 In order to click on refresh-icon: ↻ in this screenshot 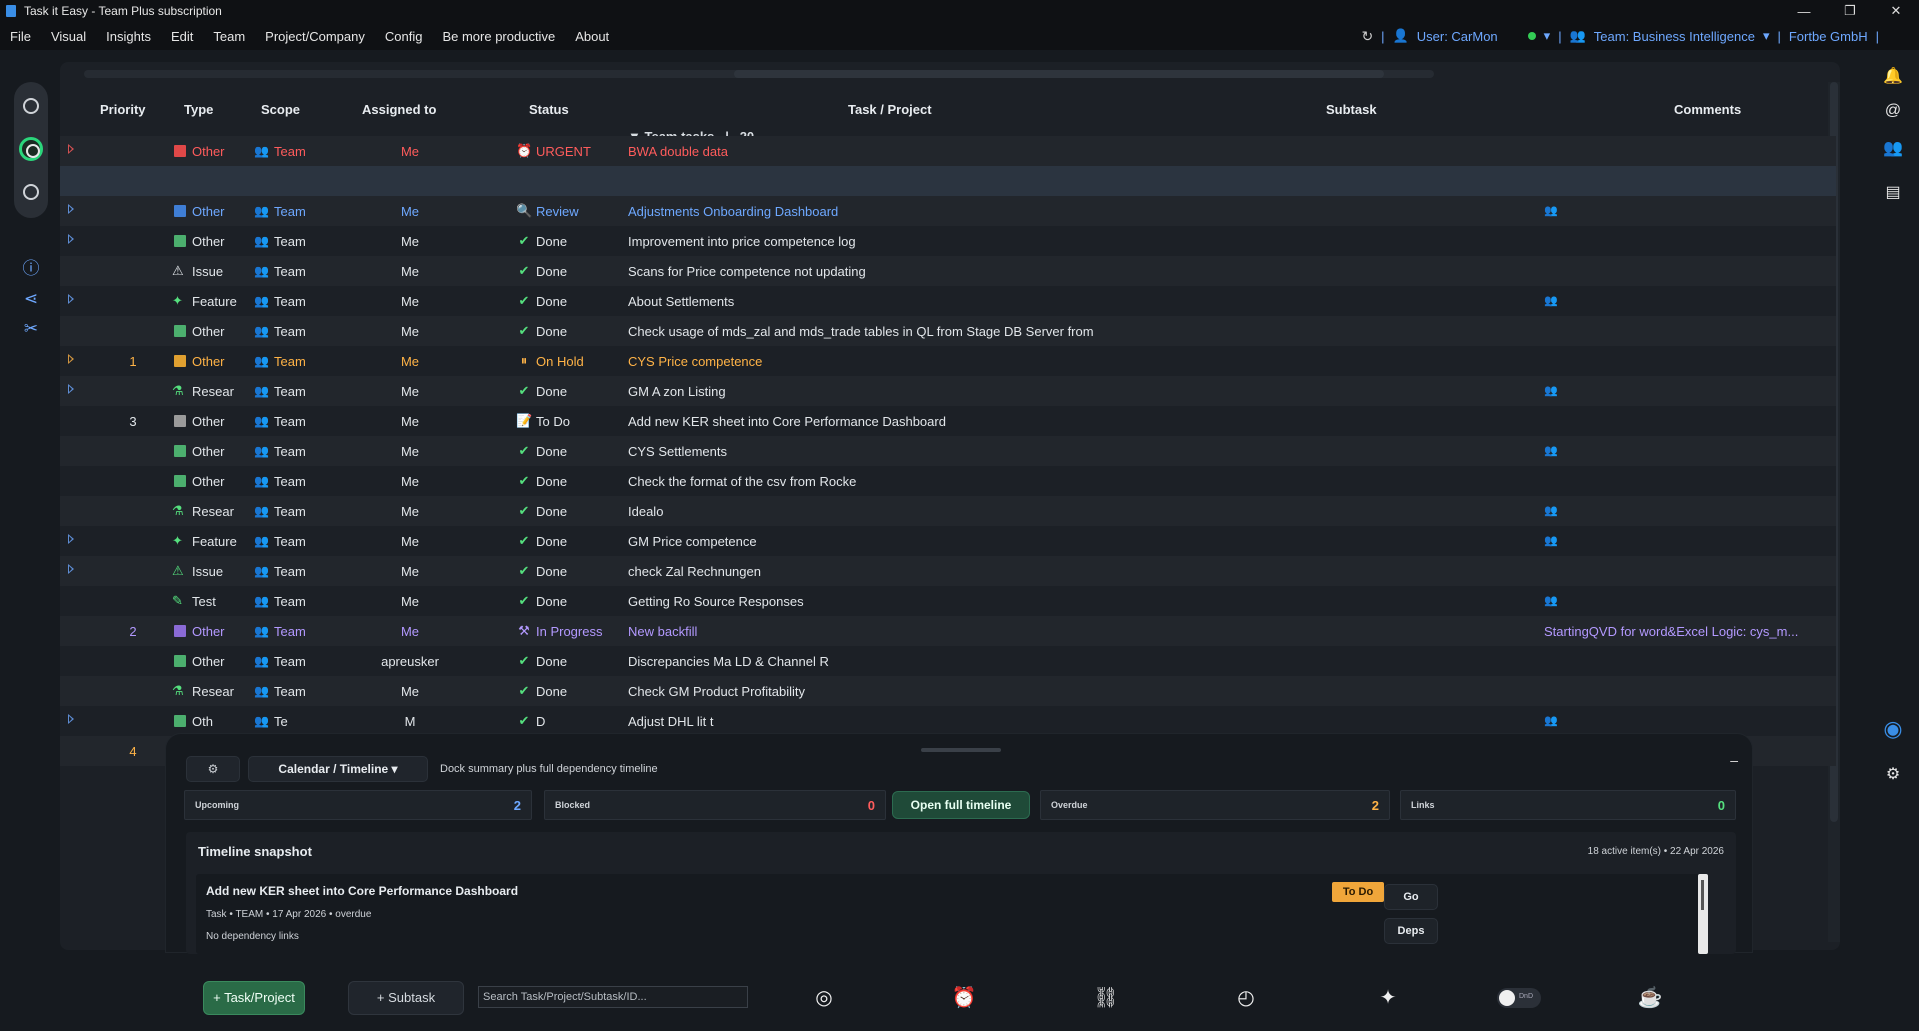, I will do `click(1367, 36)`.